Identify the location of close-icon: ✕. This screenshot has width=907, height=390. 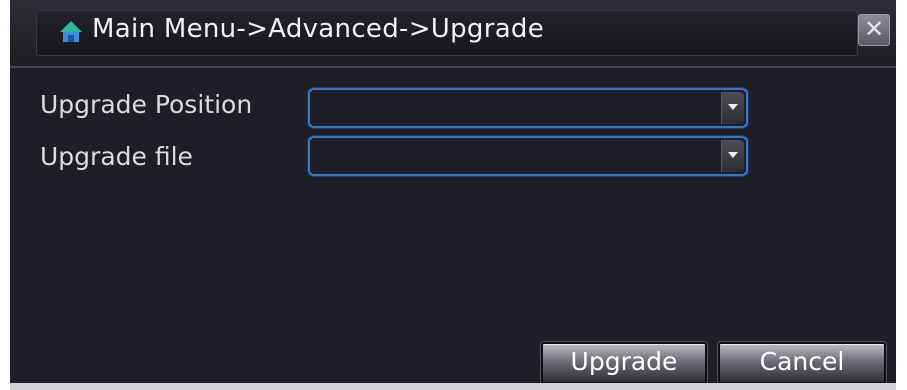
(874, 29).